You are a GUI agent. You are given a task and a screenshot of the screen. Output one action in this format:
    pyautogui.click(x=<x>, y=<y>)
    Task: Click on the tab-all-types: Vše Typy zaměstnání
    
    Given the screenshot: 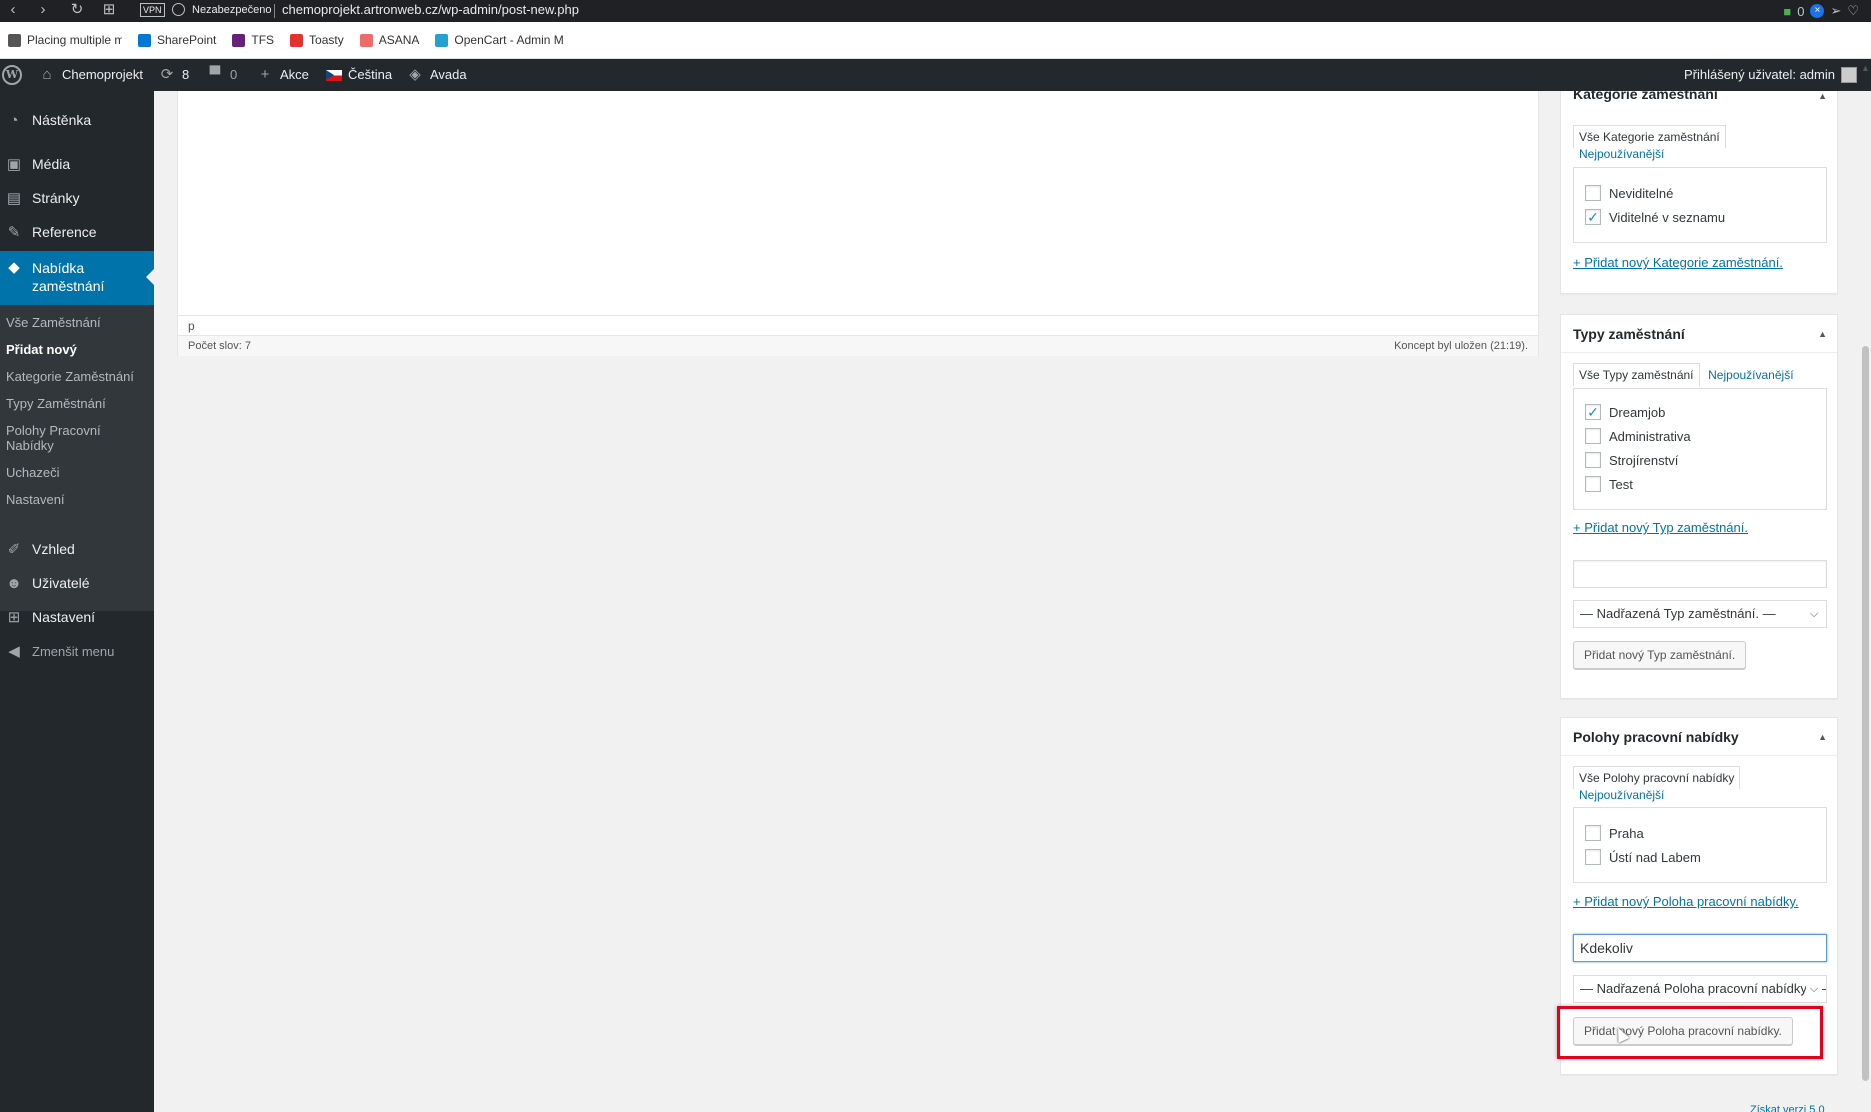 What is the action you would take?
    pyautogui.click(x=1636, y=374)
    